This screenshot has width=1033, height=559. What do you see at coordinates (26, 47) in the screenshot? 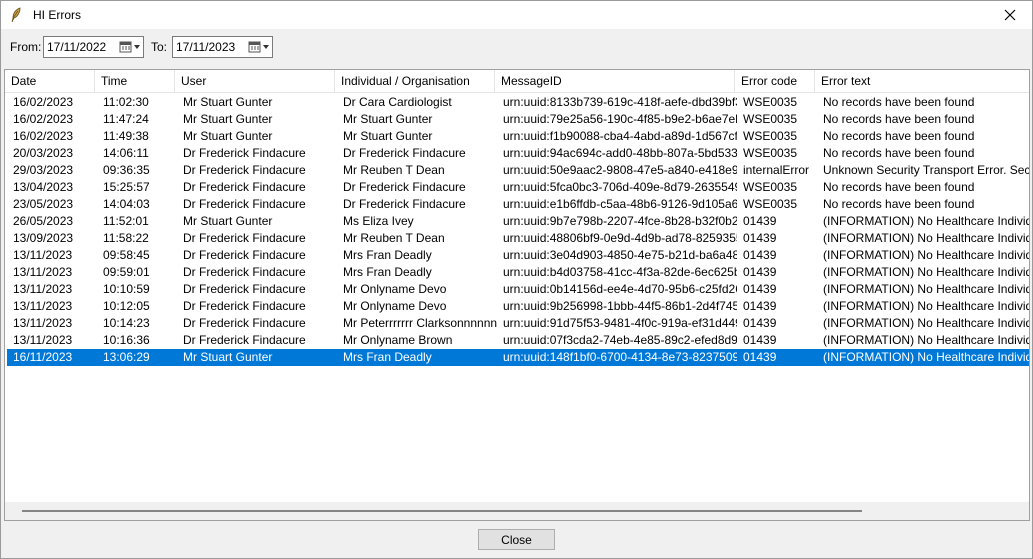
I see `from-label: From:` at bounding box center [26, 47].